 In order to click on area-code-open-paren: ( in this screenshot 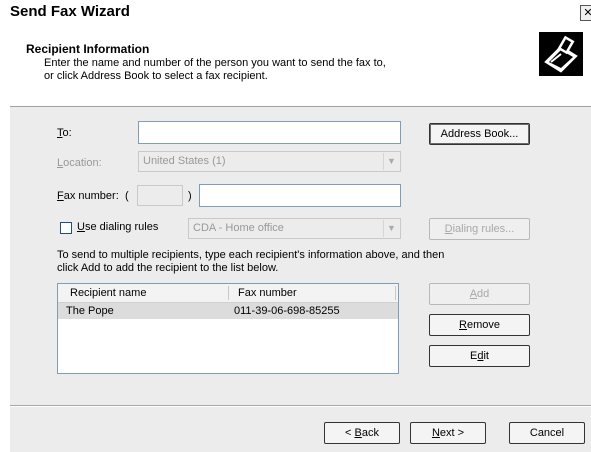, I will do `click(127, 196)`.